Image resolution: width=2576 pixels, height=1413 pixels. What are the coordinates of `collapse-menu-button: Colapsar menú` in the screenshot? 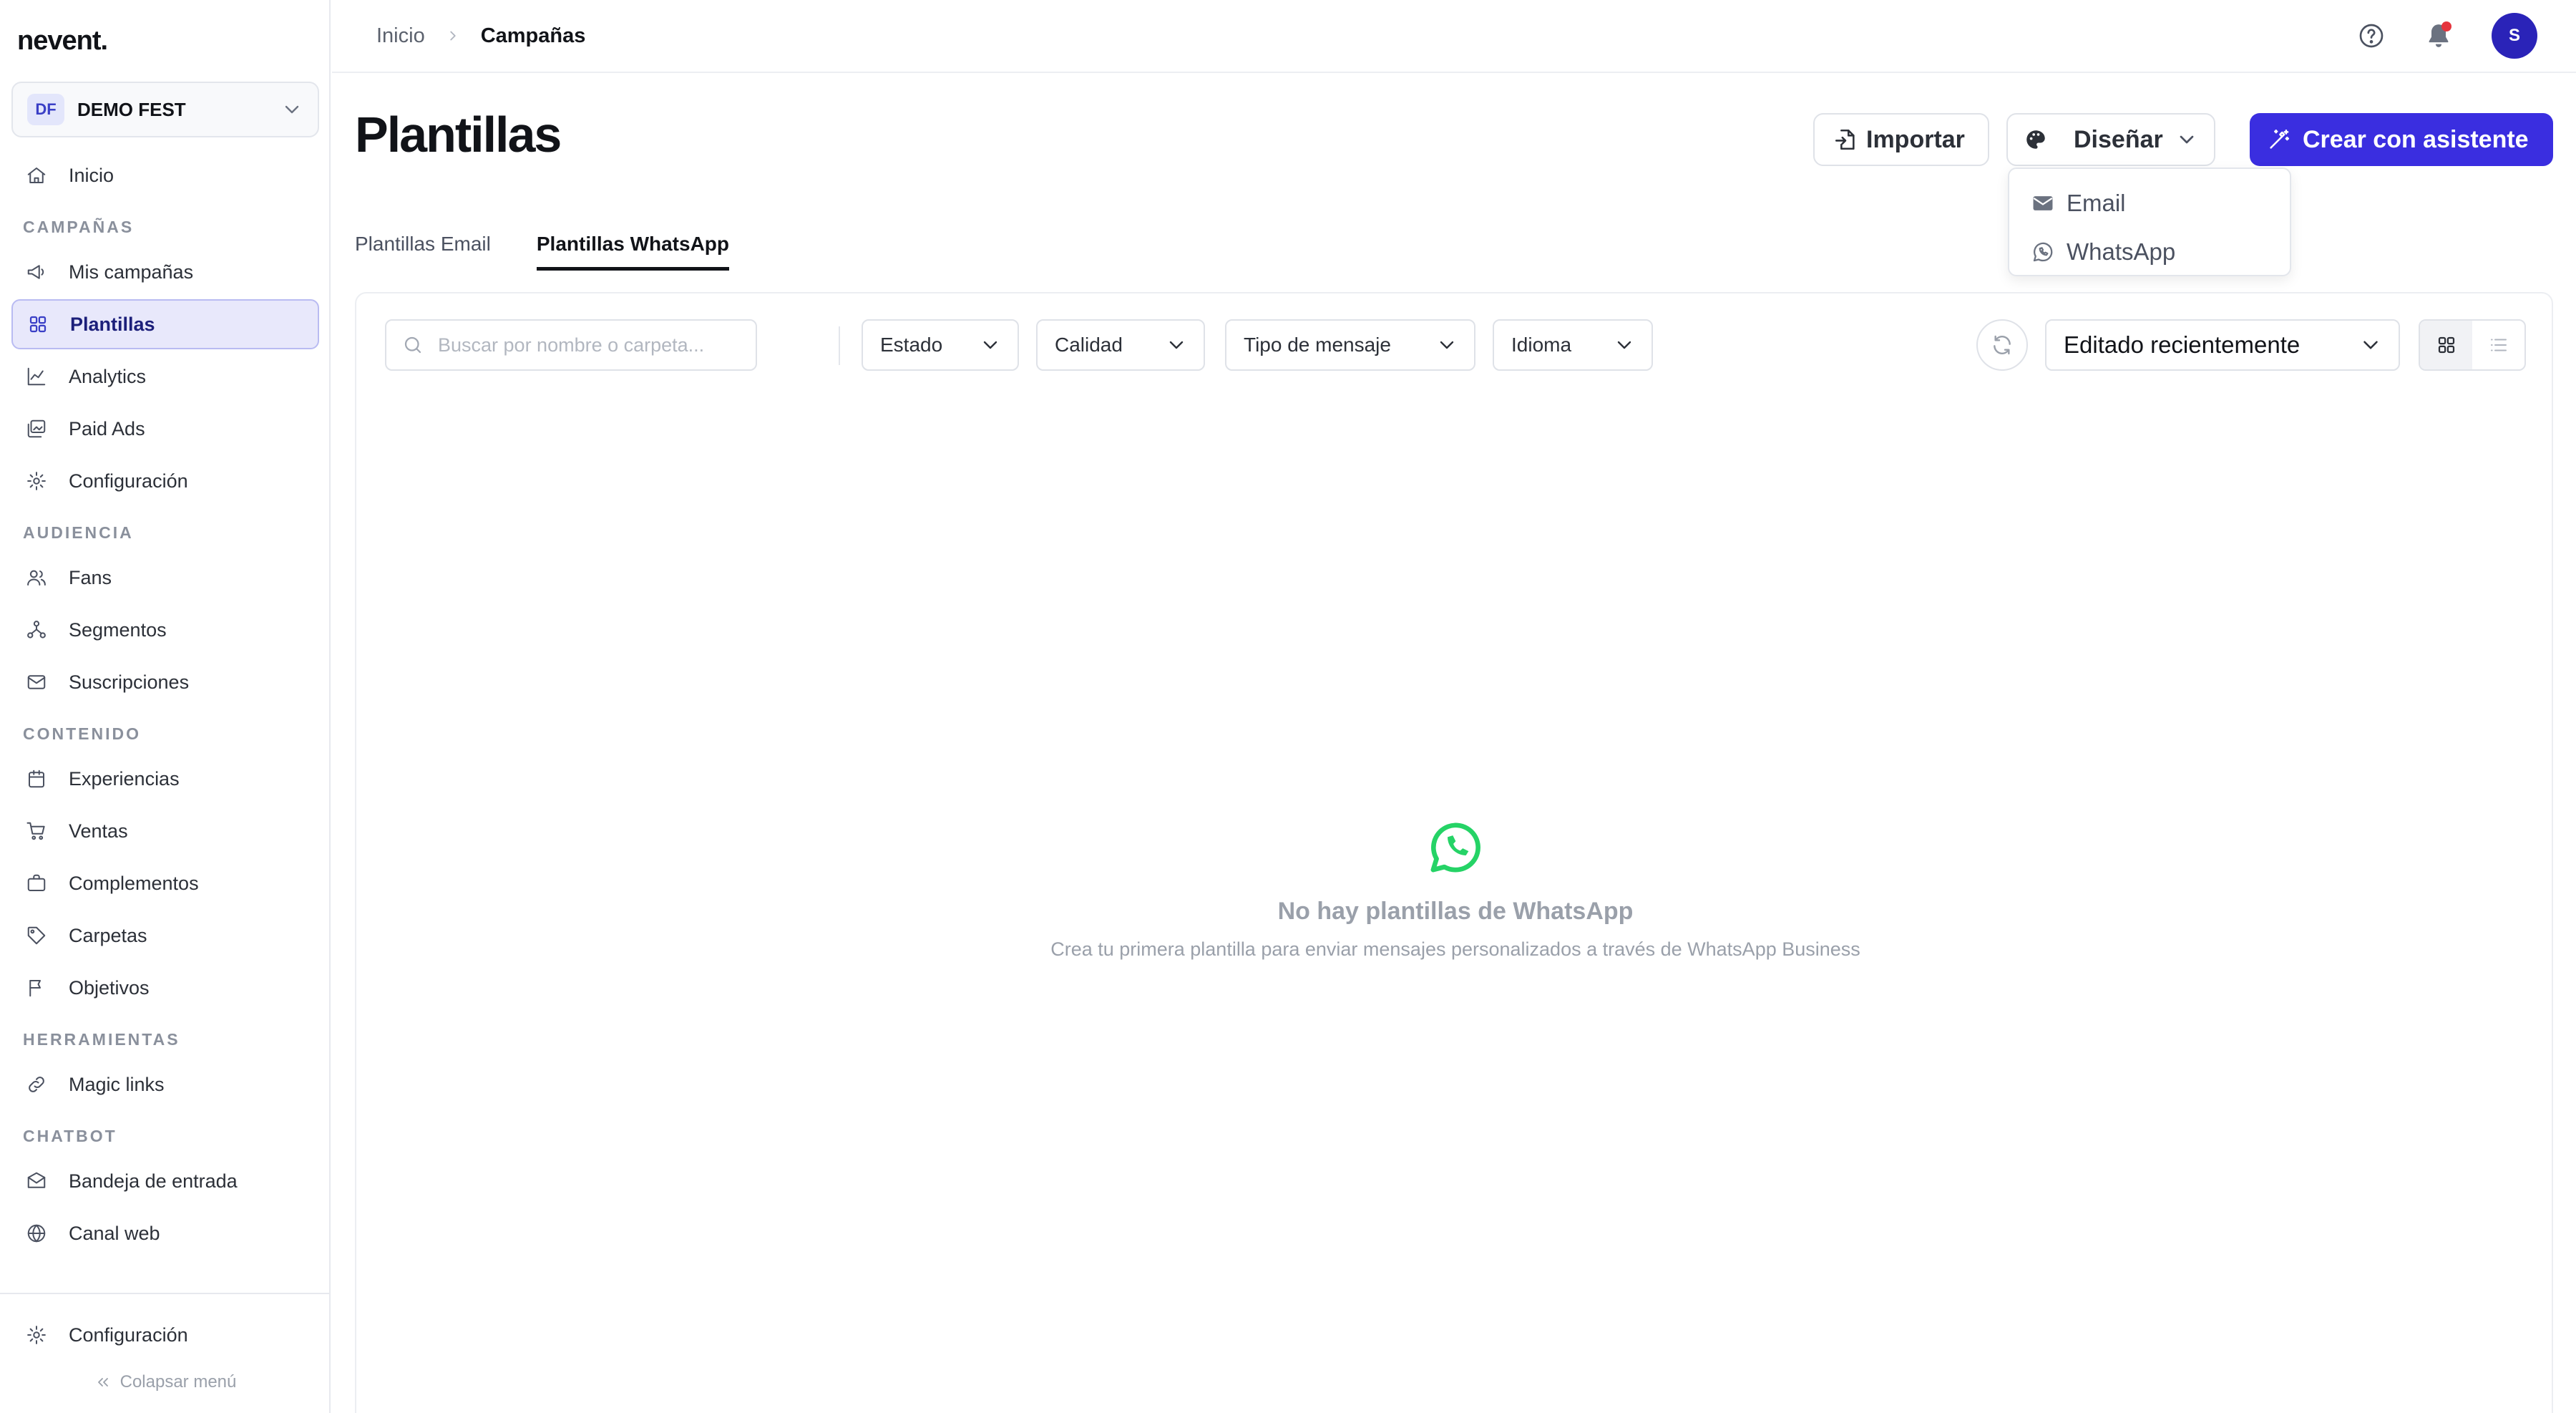 It's located at (165, 1382).